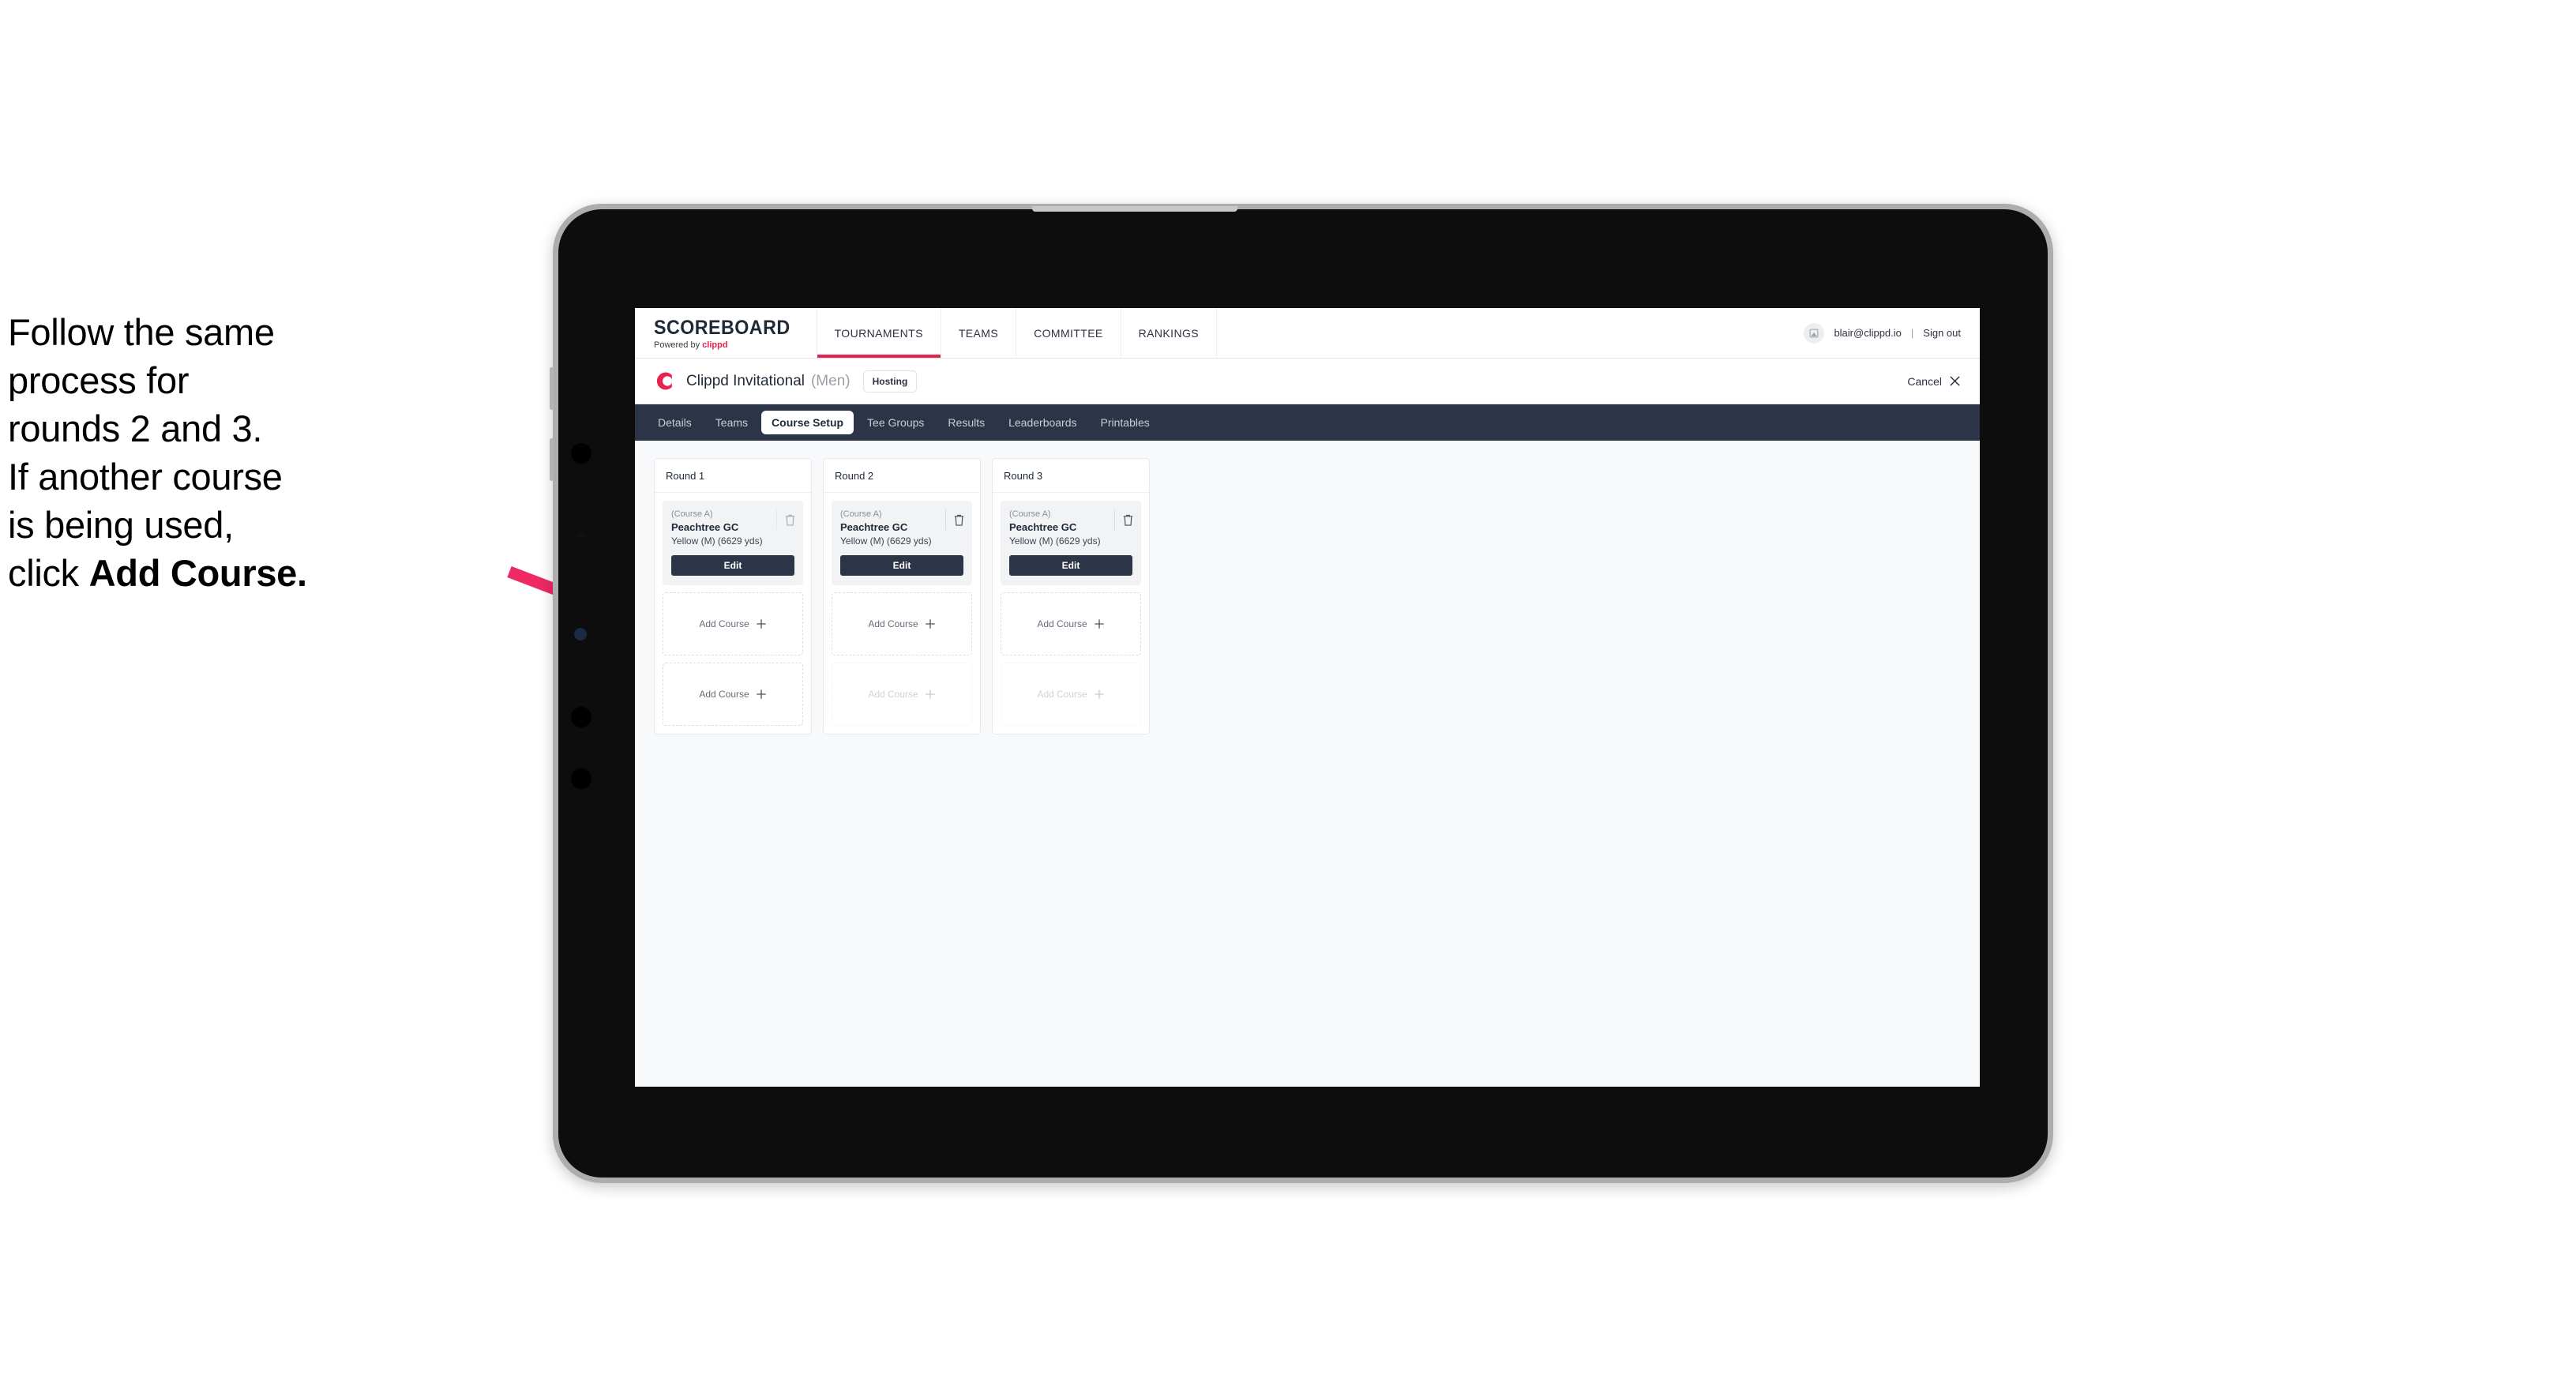 This screenshot has height=1386, width=2576. Describe the element at coordinates (1307, 381) in the screenshot. I see `tournament-title-bar: Clippd Invitational (Men) Hosting Cancel` at that location.